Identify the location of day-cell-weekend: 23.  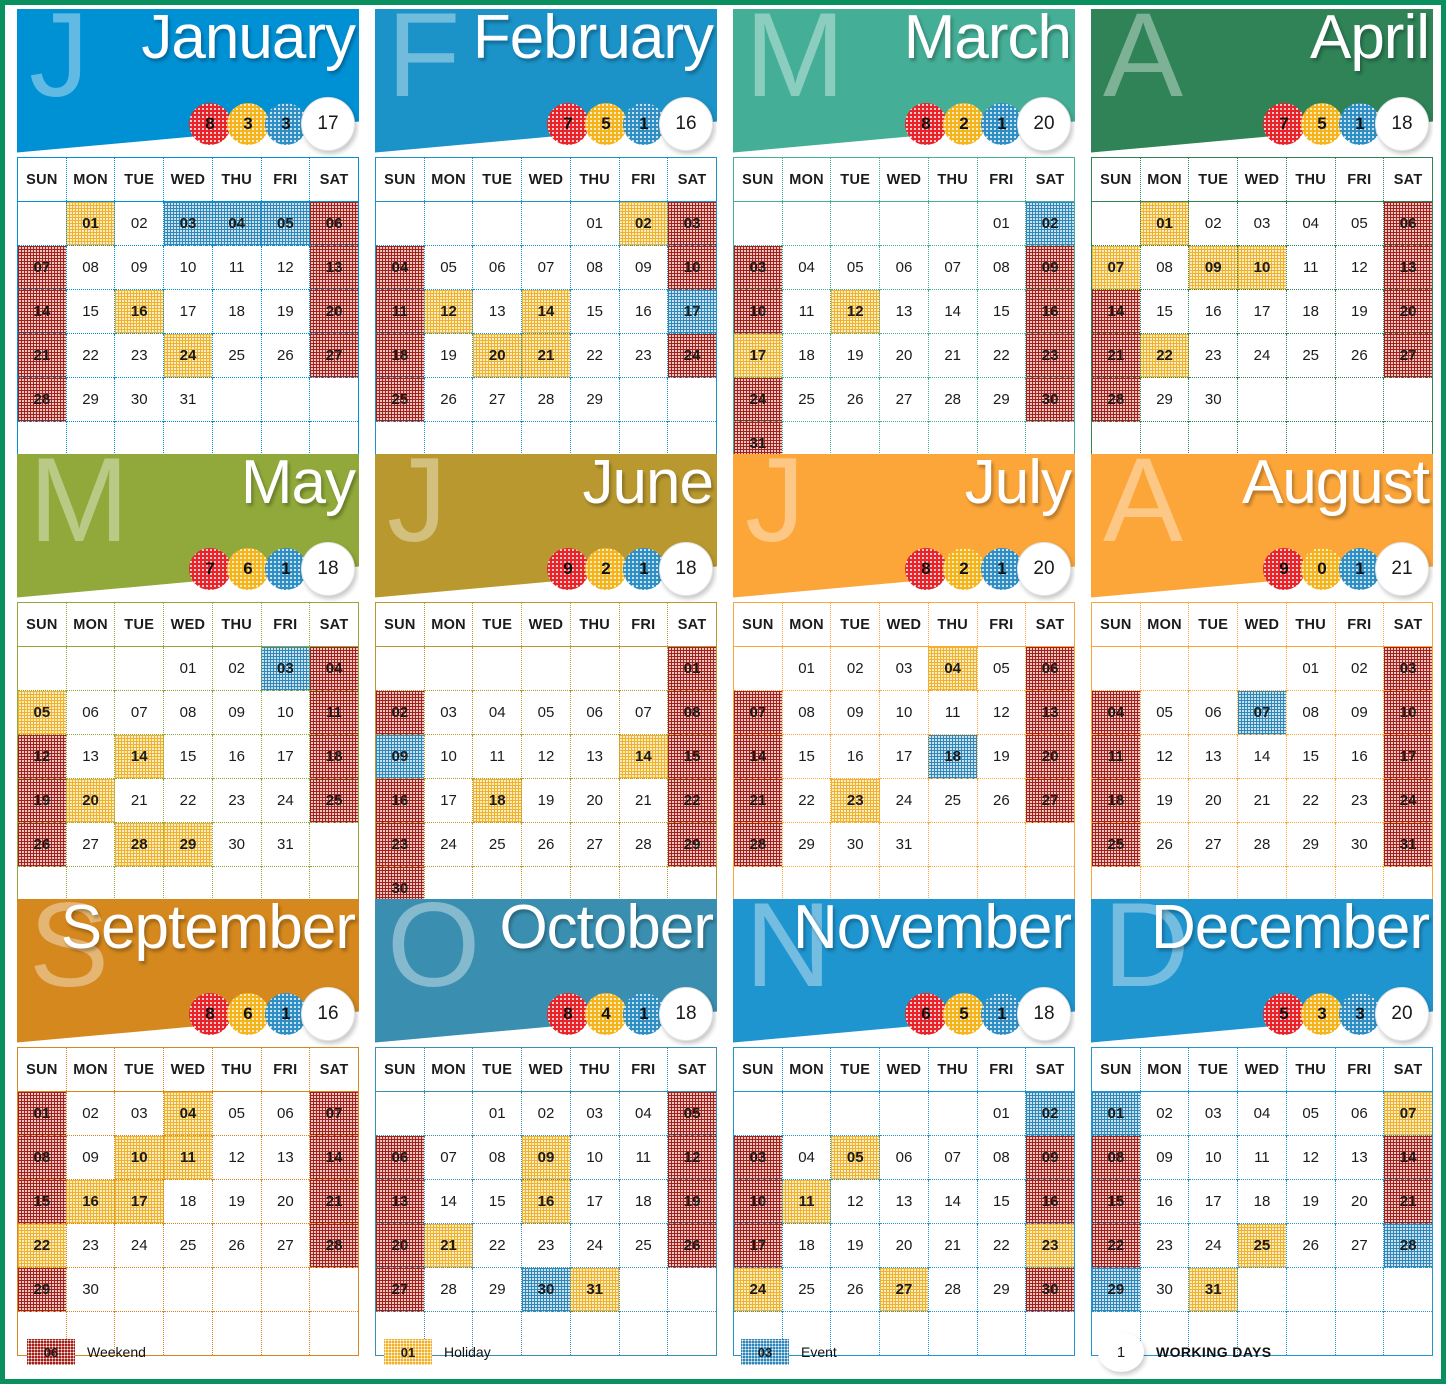
(1050, 355).